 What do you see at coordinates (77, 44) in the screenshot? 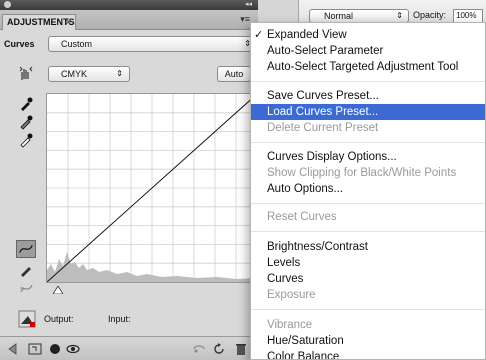
I see `preset-value: Custom` at bounding box center [77, 44].